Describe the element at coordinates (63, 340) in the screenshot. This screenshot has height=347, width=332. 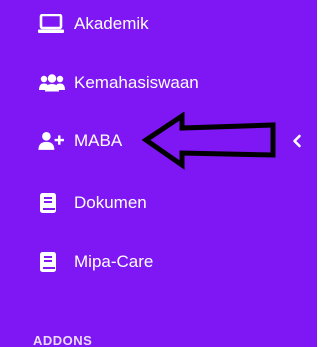
I see `section-heading-addons: ADDONS` at that location.